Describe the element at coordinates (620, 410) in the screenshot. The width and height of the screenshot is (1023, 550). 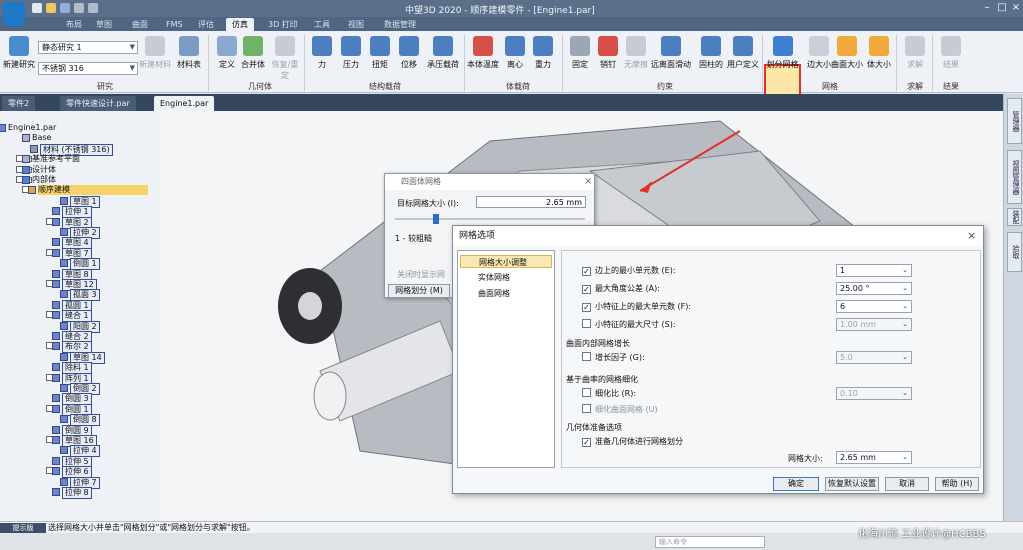
I see `curv-surface-row: 细化曲面网格 (U)` at that location.